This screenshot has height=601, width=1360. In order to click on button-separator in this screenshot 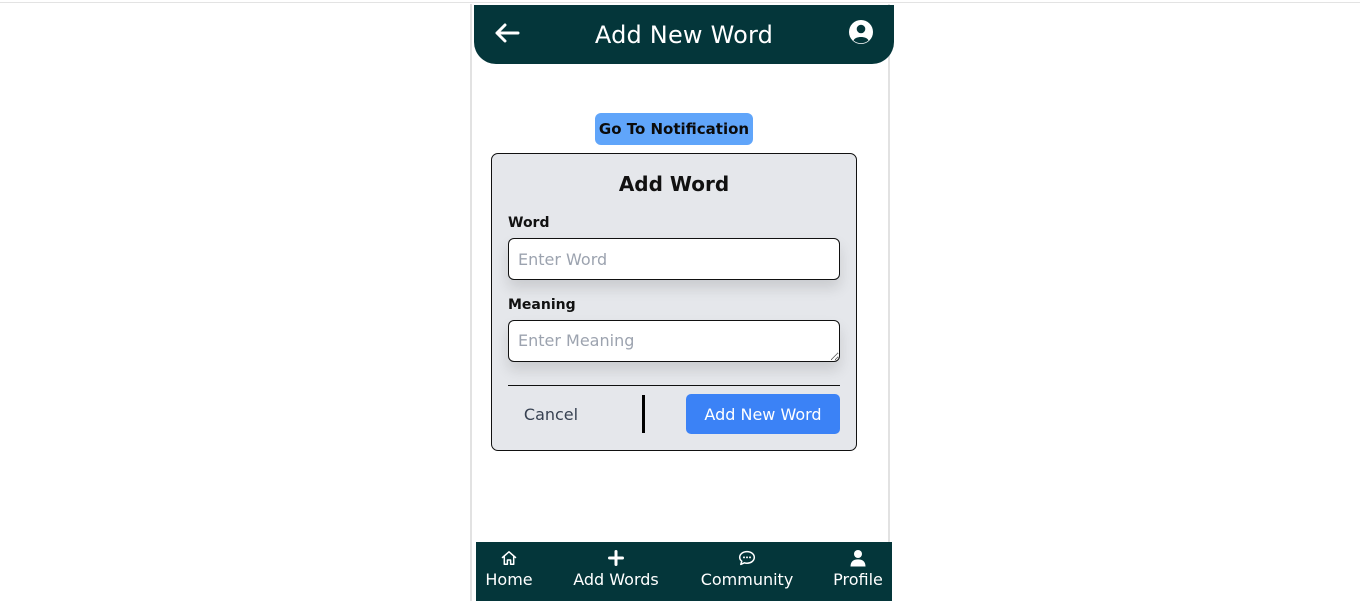, I will do `click(643, 414)`.